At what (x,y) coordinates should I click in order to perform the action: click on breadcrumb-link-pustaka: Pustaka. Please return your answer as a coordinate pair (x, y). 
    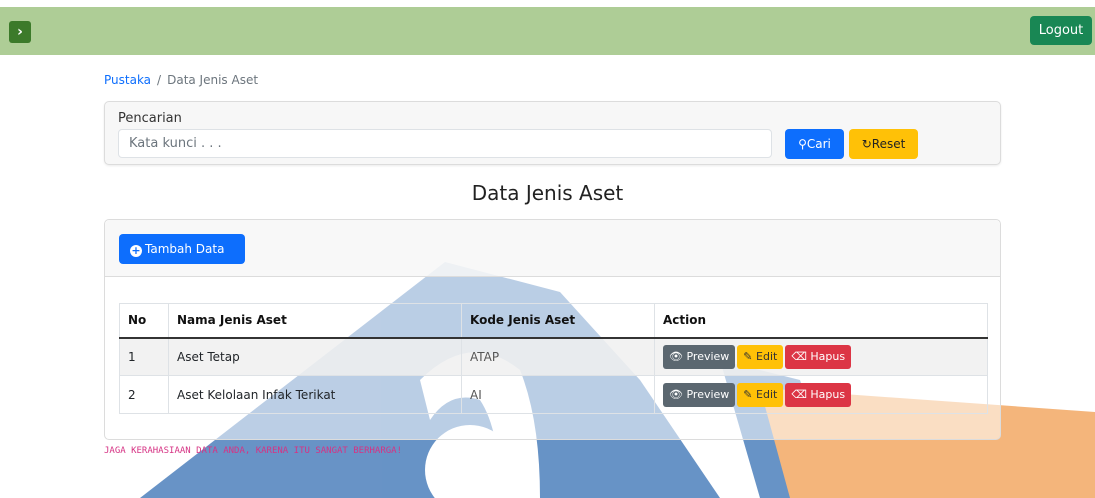
    Looking at the image, I should click on (127, 80).